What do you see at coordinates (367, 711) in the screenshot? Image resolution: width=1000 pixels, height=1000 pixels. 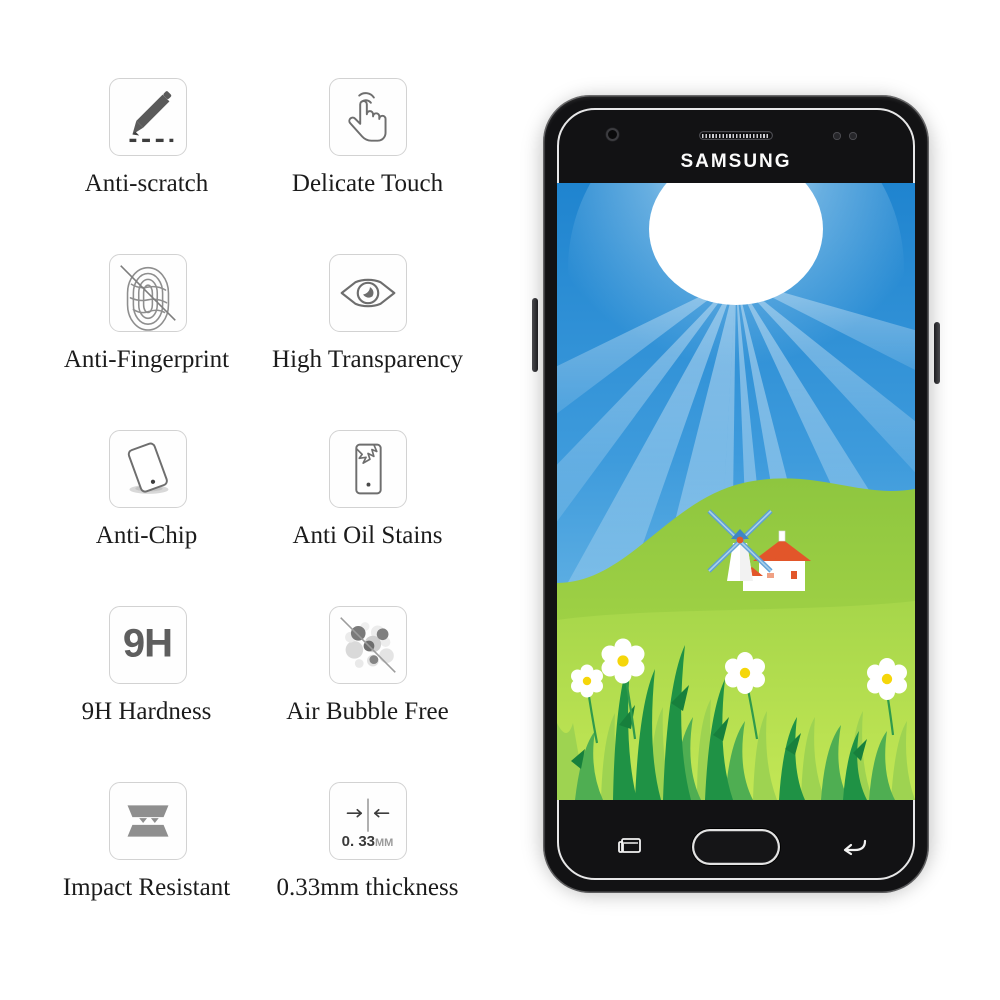 I see `feature-label: Air Bubble Free` at bounding box center [367, 711].